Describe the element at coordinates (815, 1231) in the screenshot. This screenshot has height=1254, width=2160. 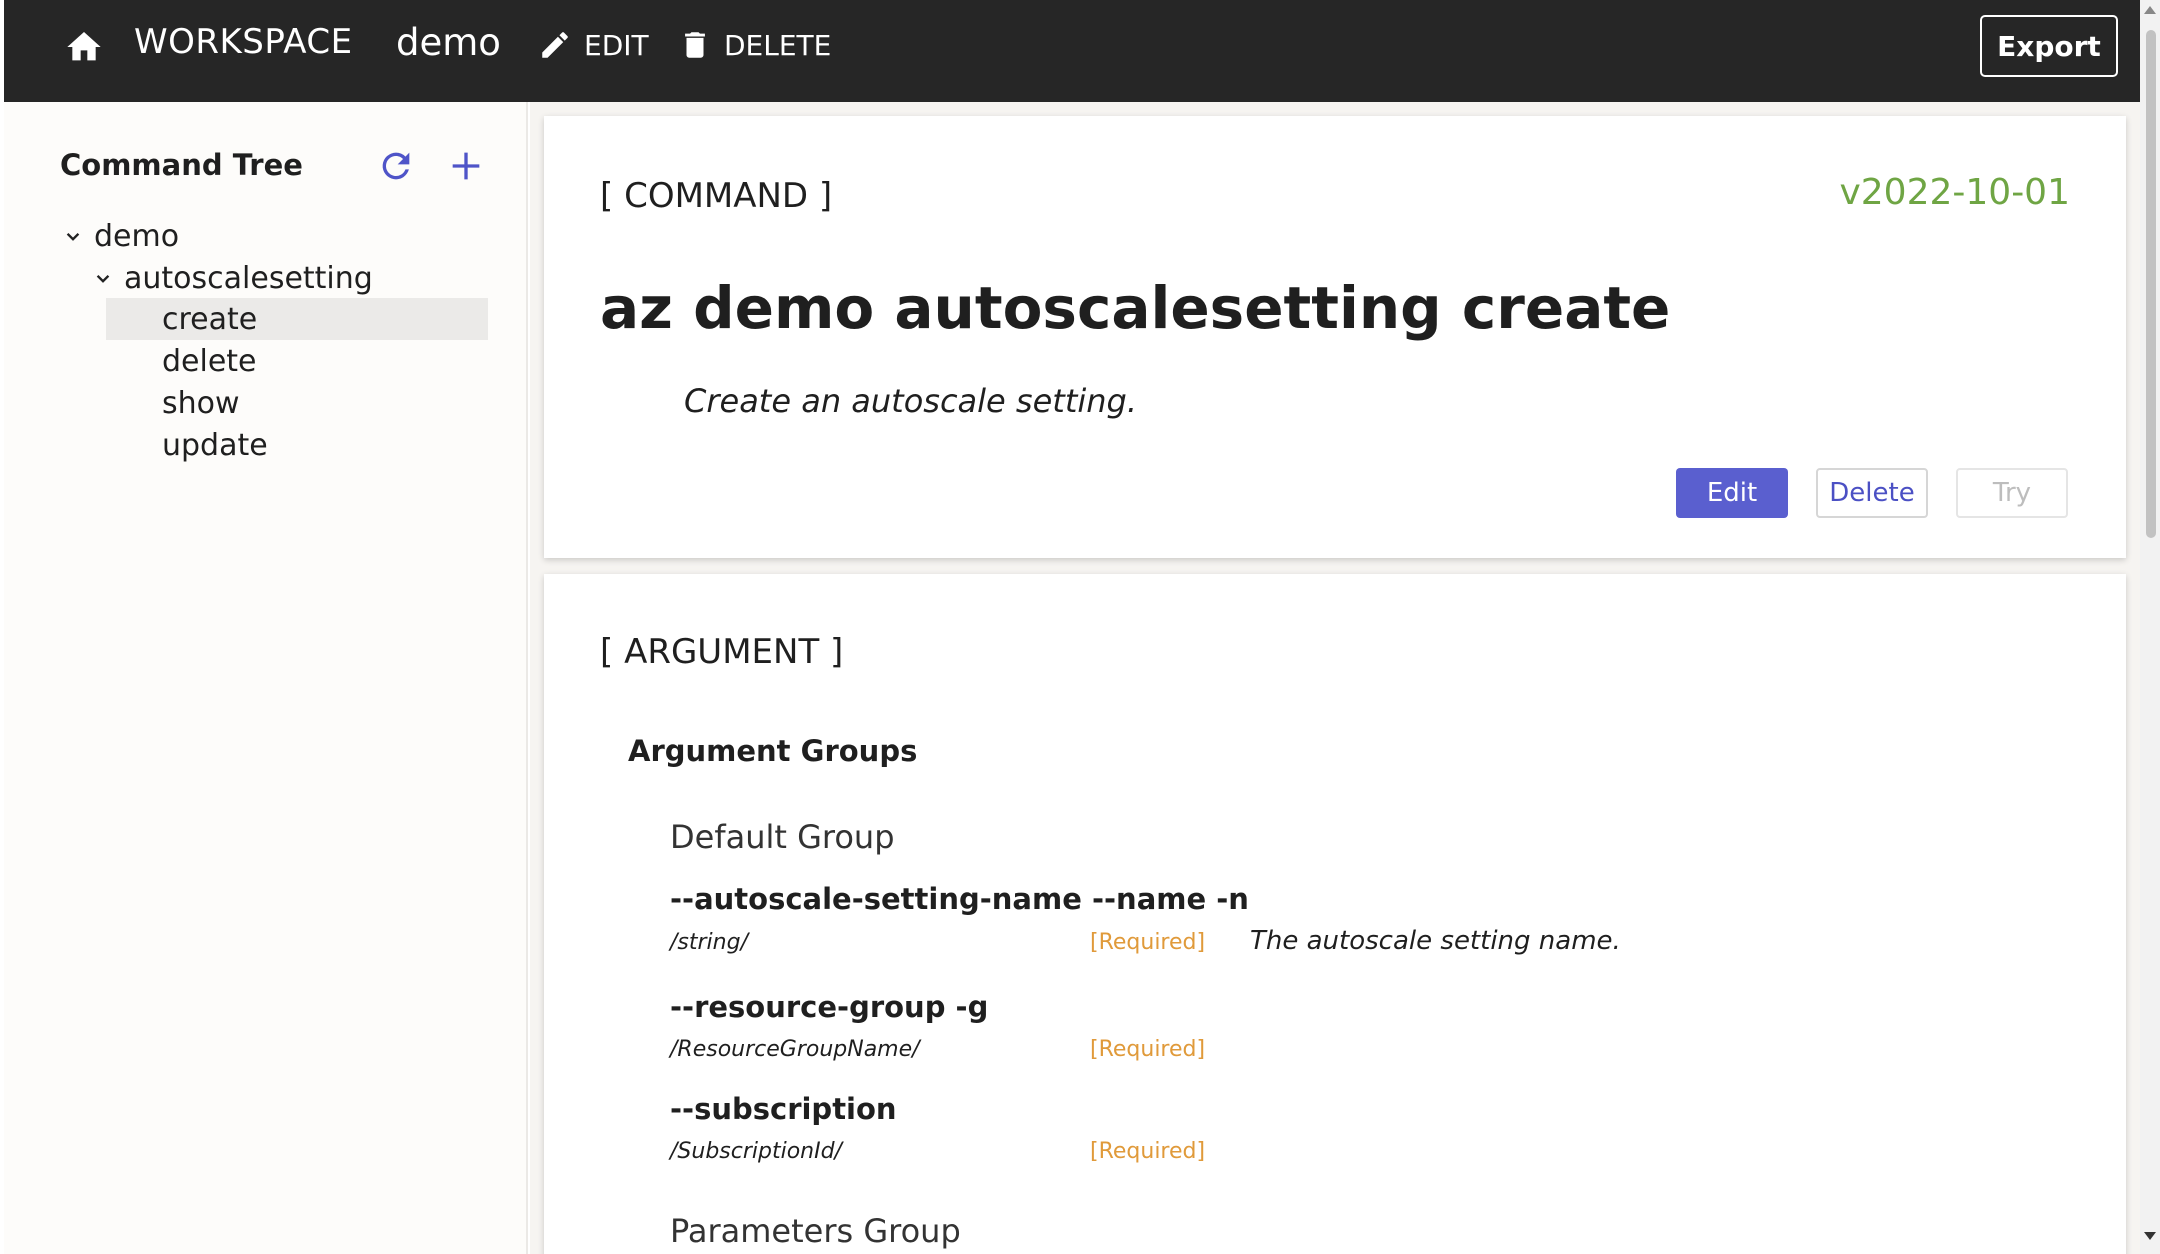
I see `arg-group-parameters: Parameters Group` at that location.